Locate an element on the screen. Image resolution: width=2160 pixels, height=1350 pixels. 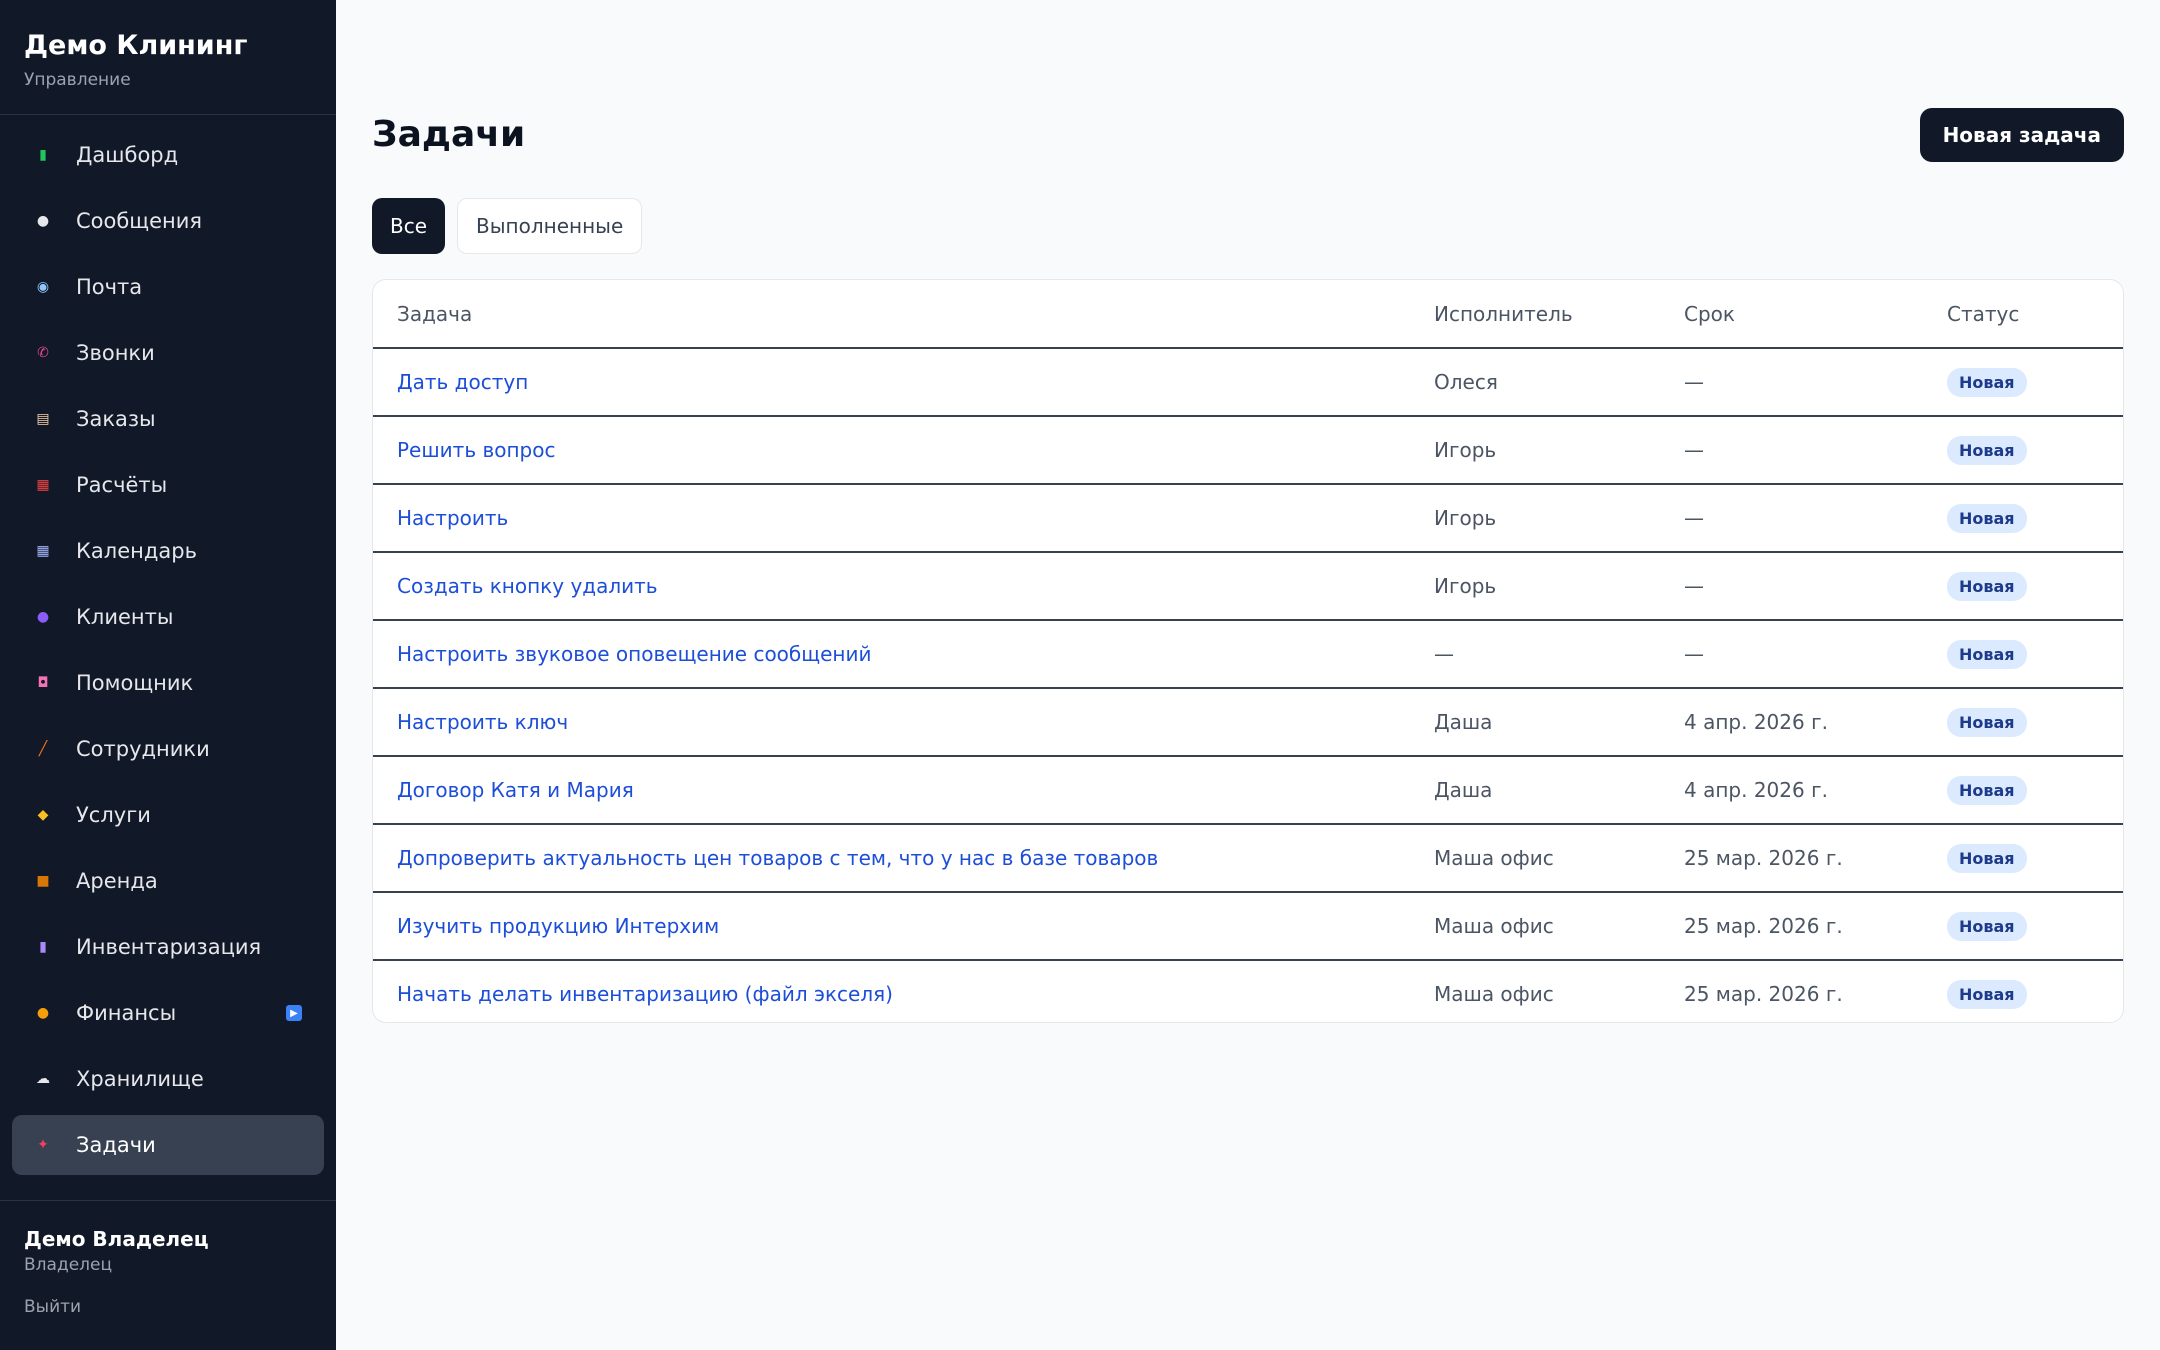
sidebar-item-label: Задачи is located at coordinates (116, 1145).